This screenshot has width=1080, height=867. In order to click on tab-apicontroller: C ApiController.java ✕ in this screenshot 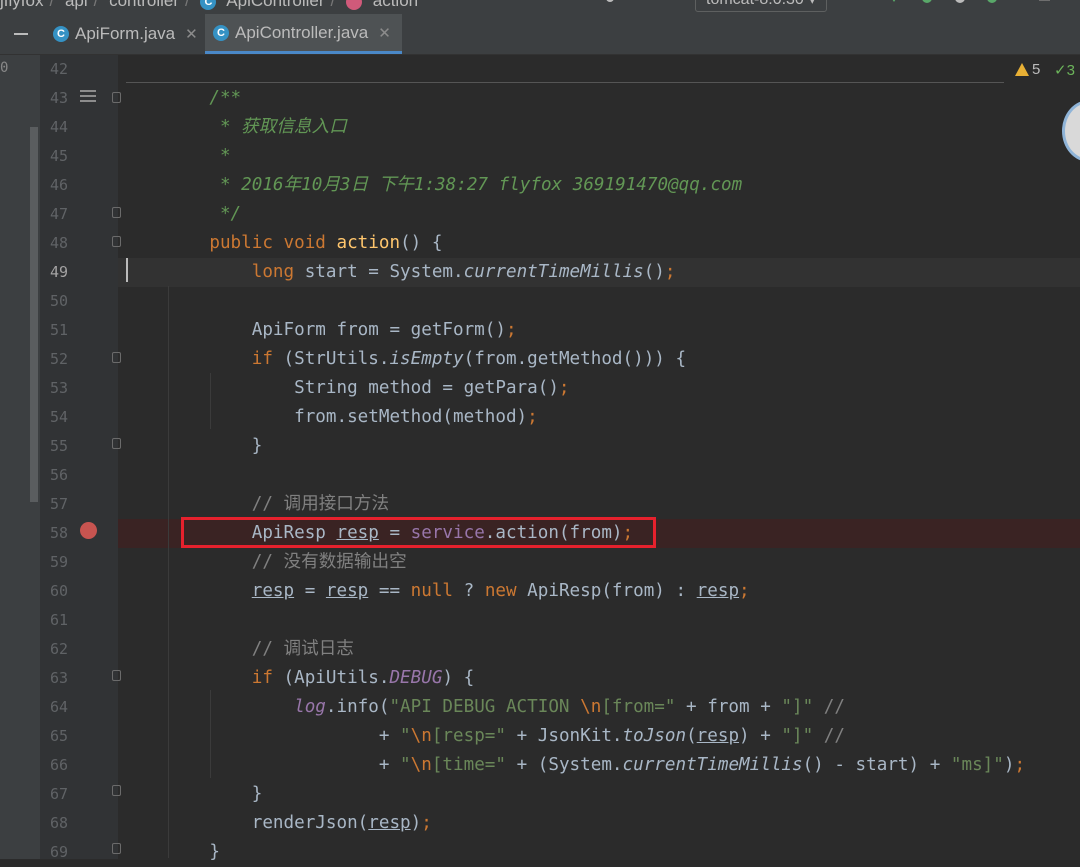, I will do `click(303, 34)`.